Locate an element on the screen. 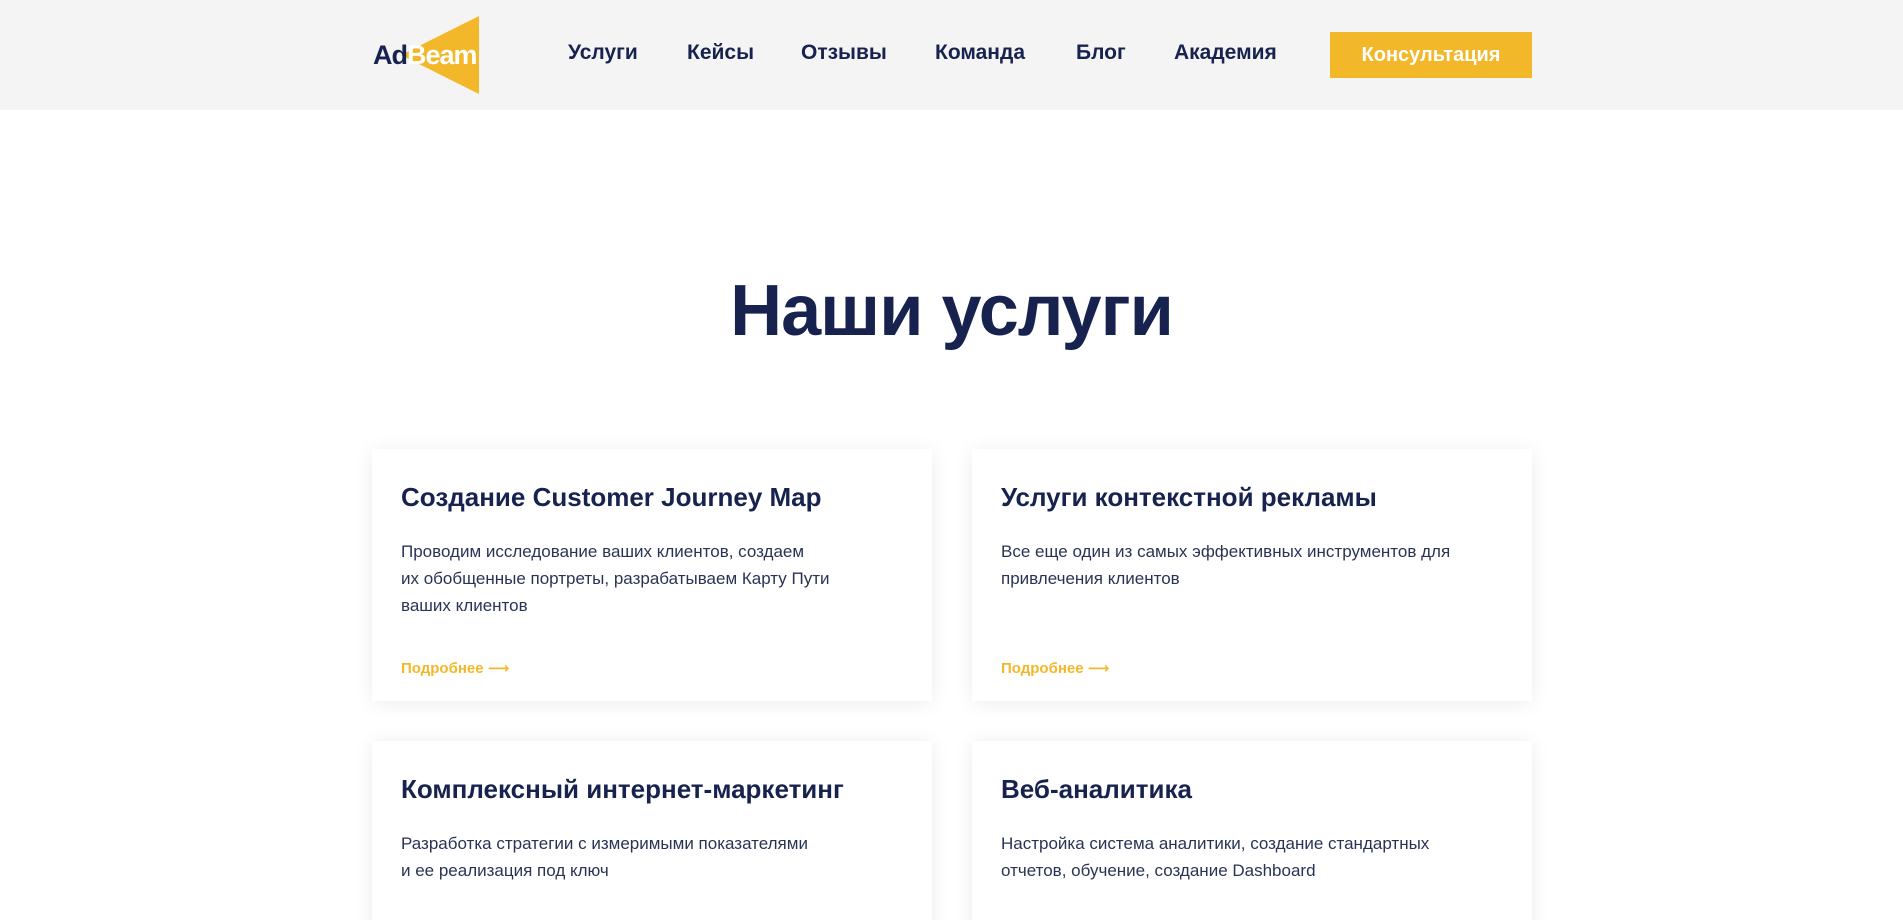 The height and width of the screenshot is (920, 1903). nav-item-services: Услуги is located at coordinates (603, 53).